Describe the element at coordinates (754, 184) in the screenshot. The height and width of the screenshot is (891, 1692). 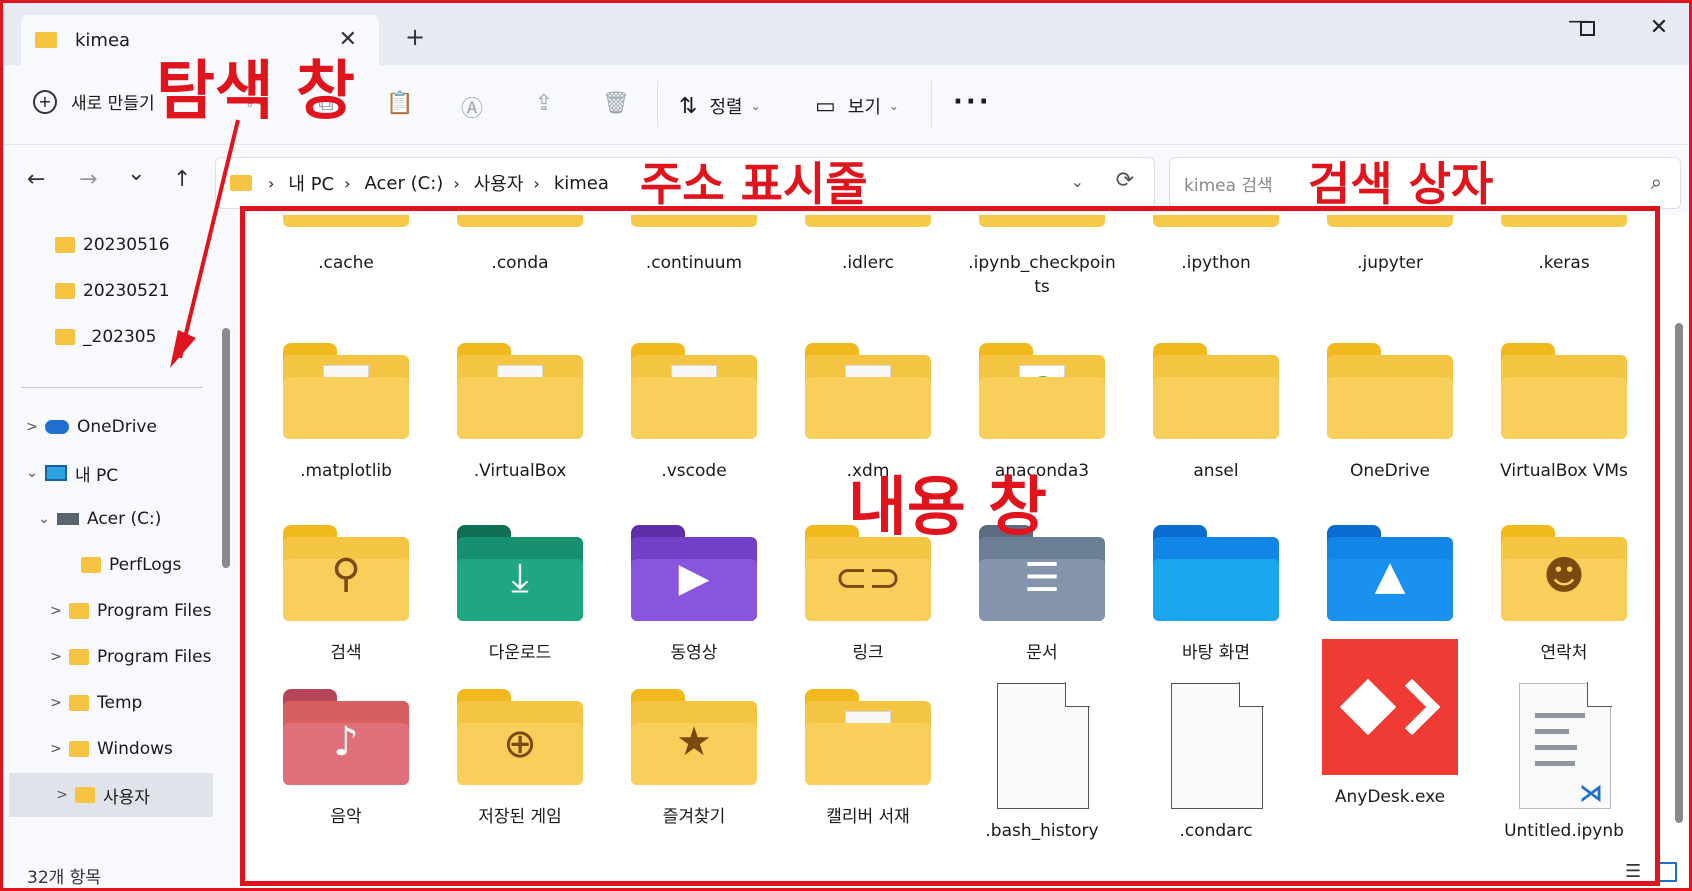
I see `address-annotation: 주소 표시줄` at that location.